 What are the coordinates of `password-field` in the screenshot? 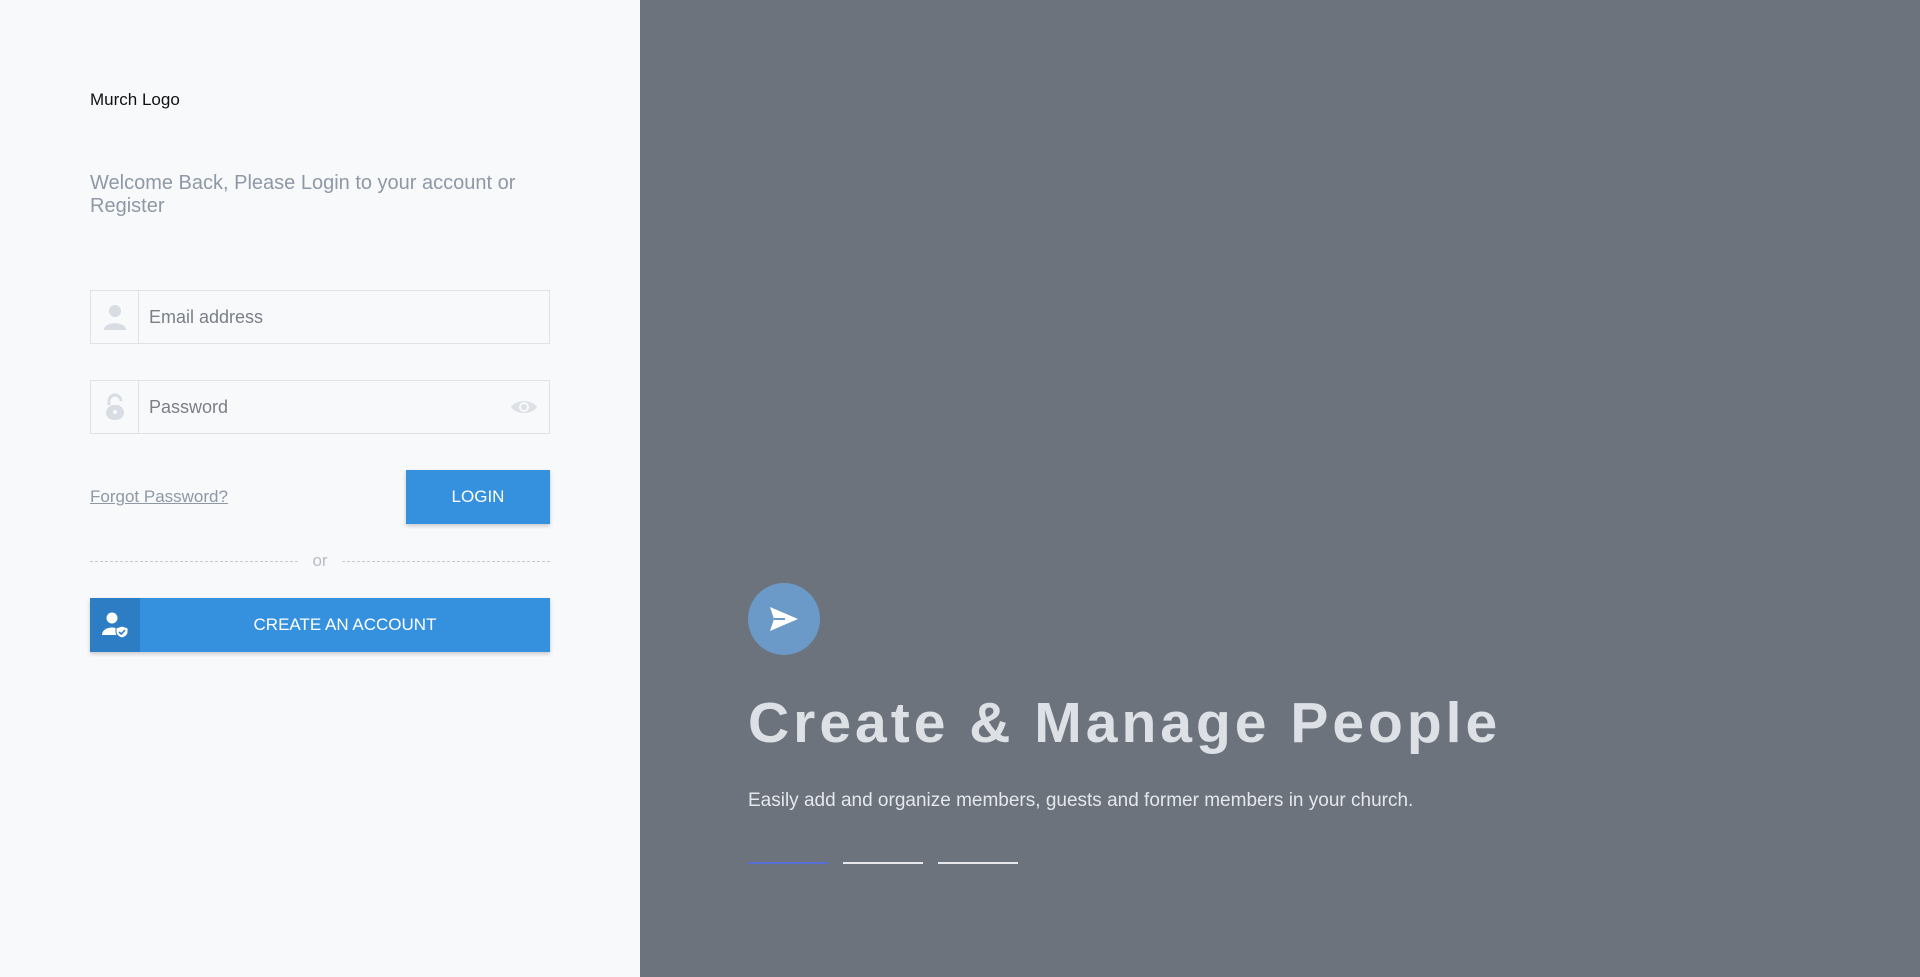 It's located at (320, 407).